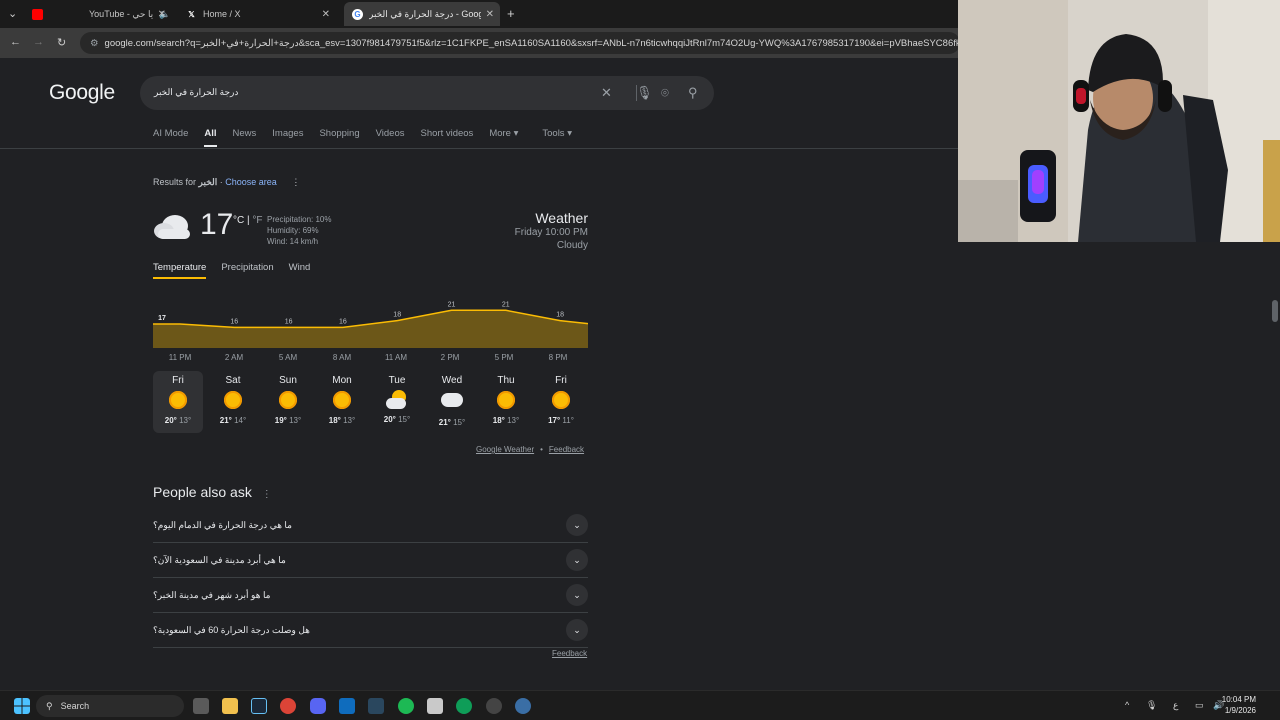 The width and height of the screenshot is (1280, 720). What do you see at coordinates (561, 218) in the screenshot?
I see `weather-title: Weather` at bounding box center [561, 218].